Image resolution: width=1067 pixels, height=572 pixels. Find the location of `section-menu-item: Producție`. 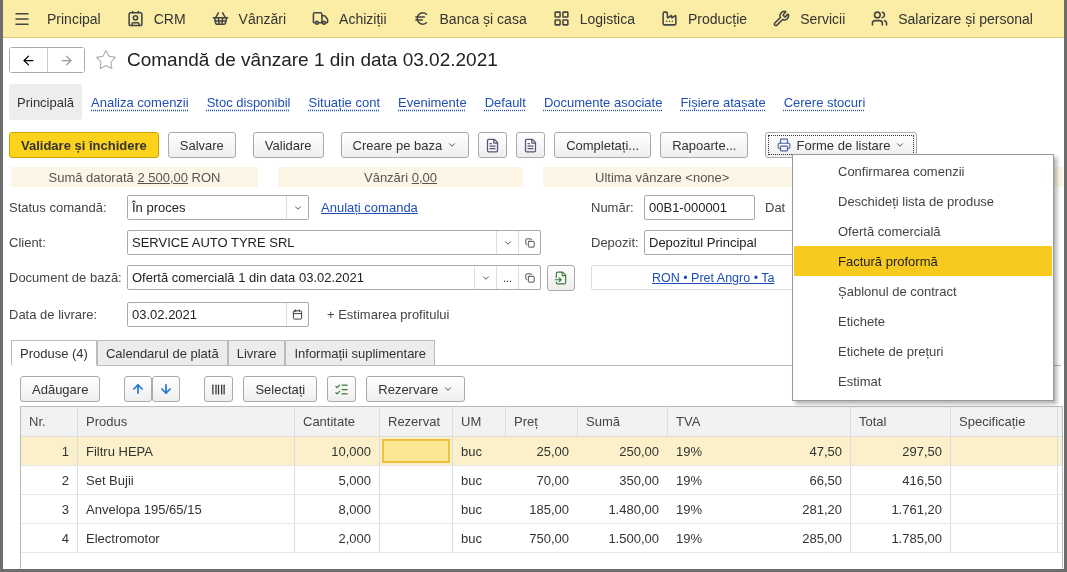

section-menu-item: Producție is located at coordinates (717, 18).